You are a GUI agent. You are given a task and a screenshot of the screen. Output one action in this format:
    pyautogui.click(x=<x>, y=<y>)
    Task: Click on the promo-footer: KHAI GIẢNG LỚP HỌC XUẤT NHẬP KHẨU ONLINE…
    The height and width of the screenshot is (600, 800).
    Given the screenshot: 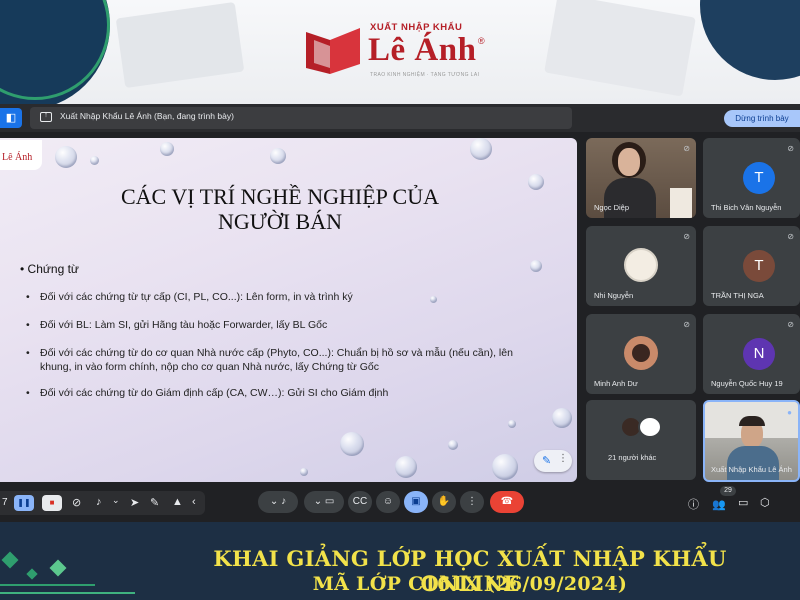 What is the action you would take?
    pyautogui.click(x=400, y=561)
    